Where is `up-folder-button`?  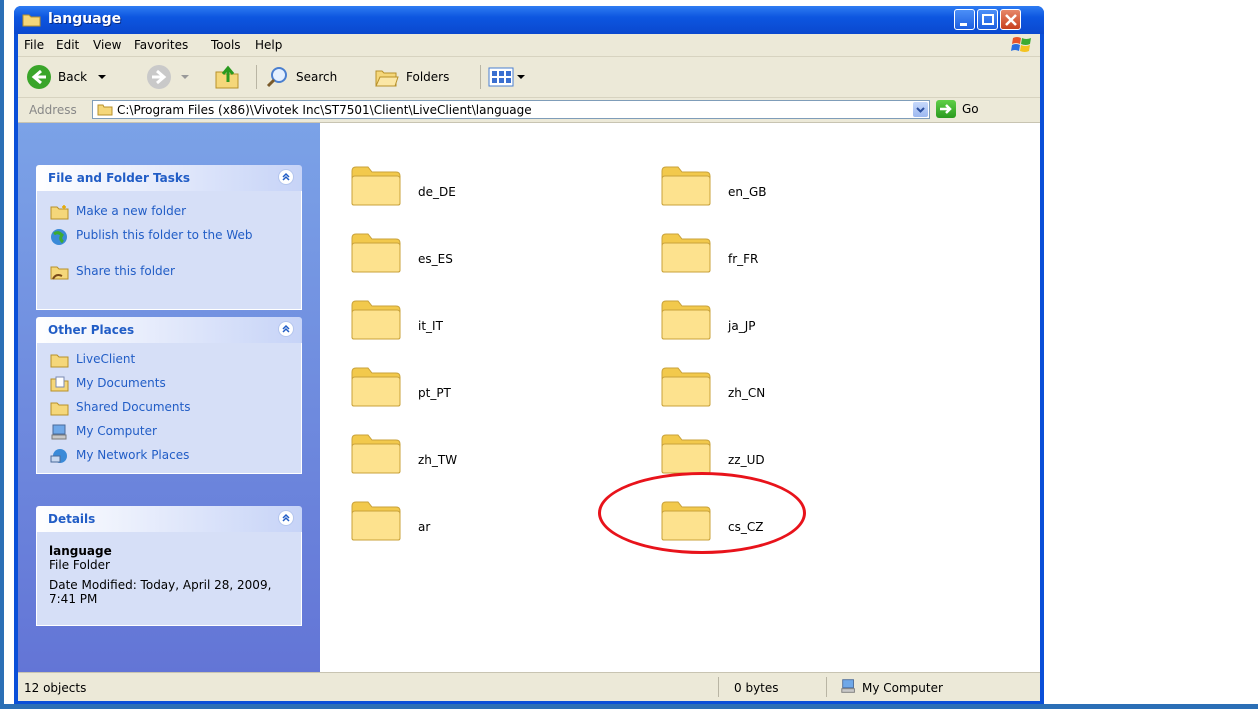 up-folder-button is located at coordinates (228, 77).